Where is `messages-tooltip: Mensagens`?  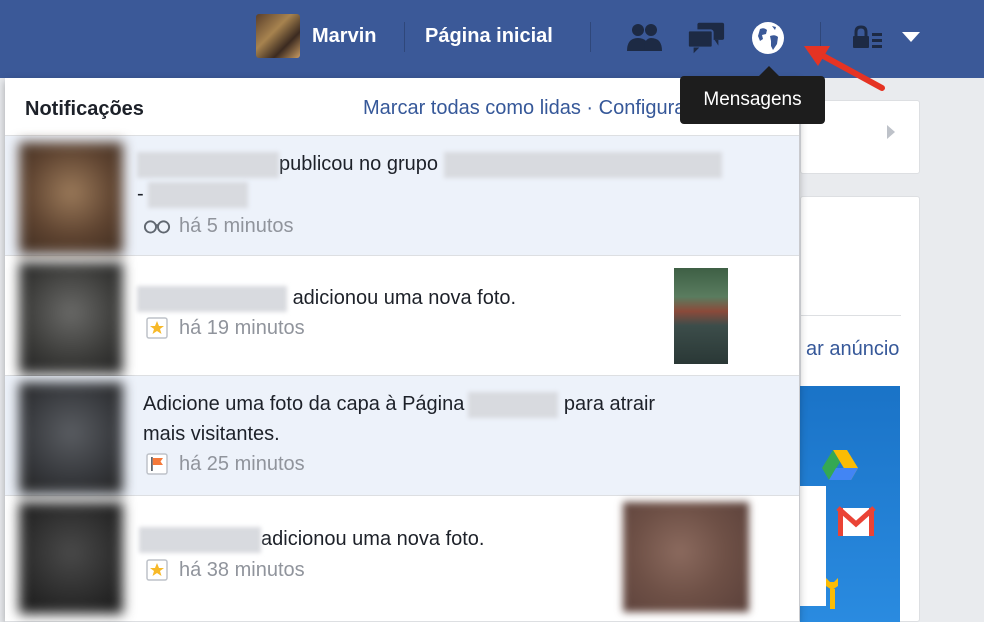
messages-tooltip: Mensagens is located at coordinates (752, 100).